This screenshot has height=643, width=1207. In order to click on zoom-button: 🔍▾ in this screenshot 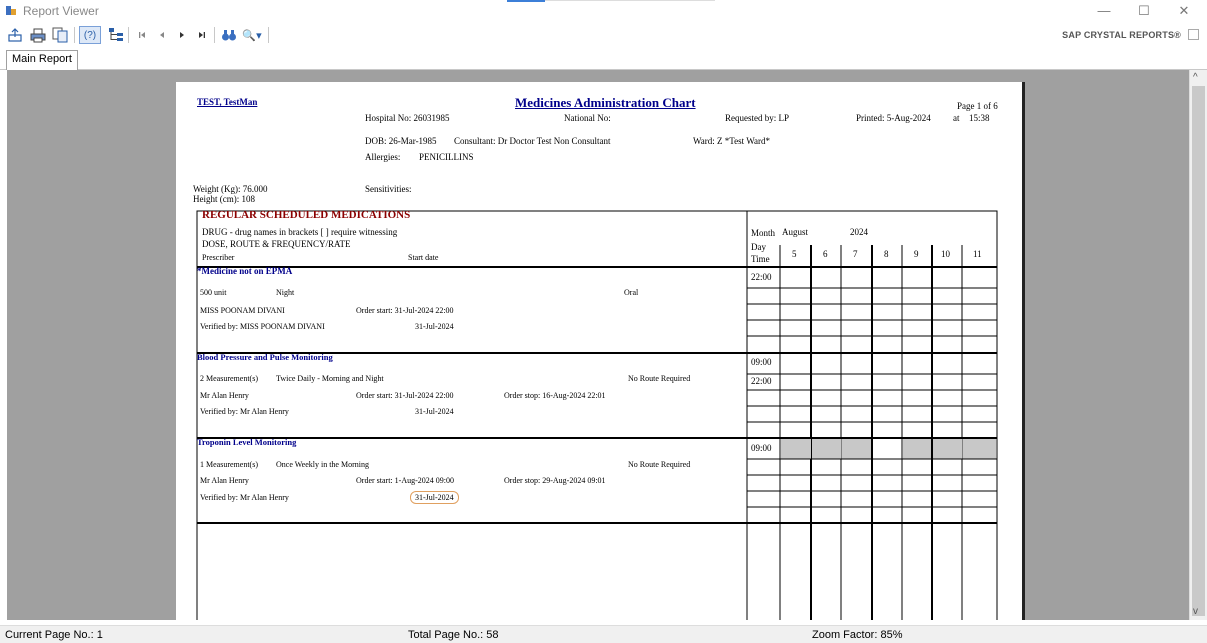, I will do `click(252, 35)`.